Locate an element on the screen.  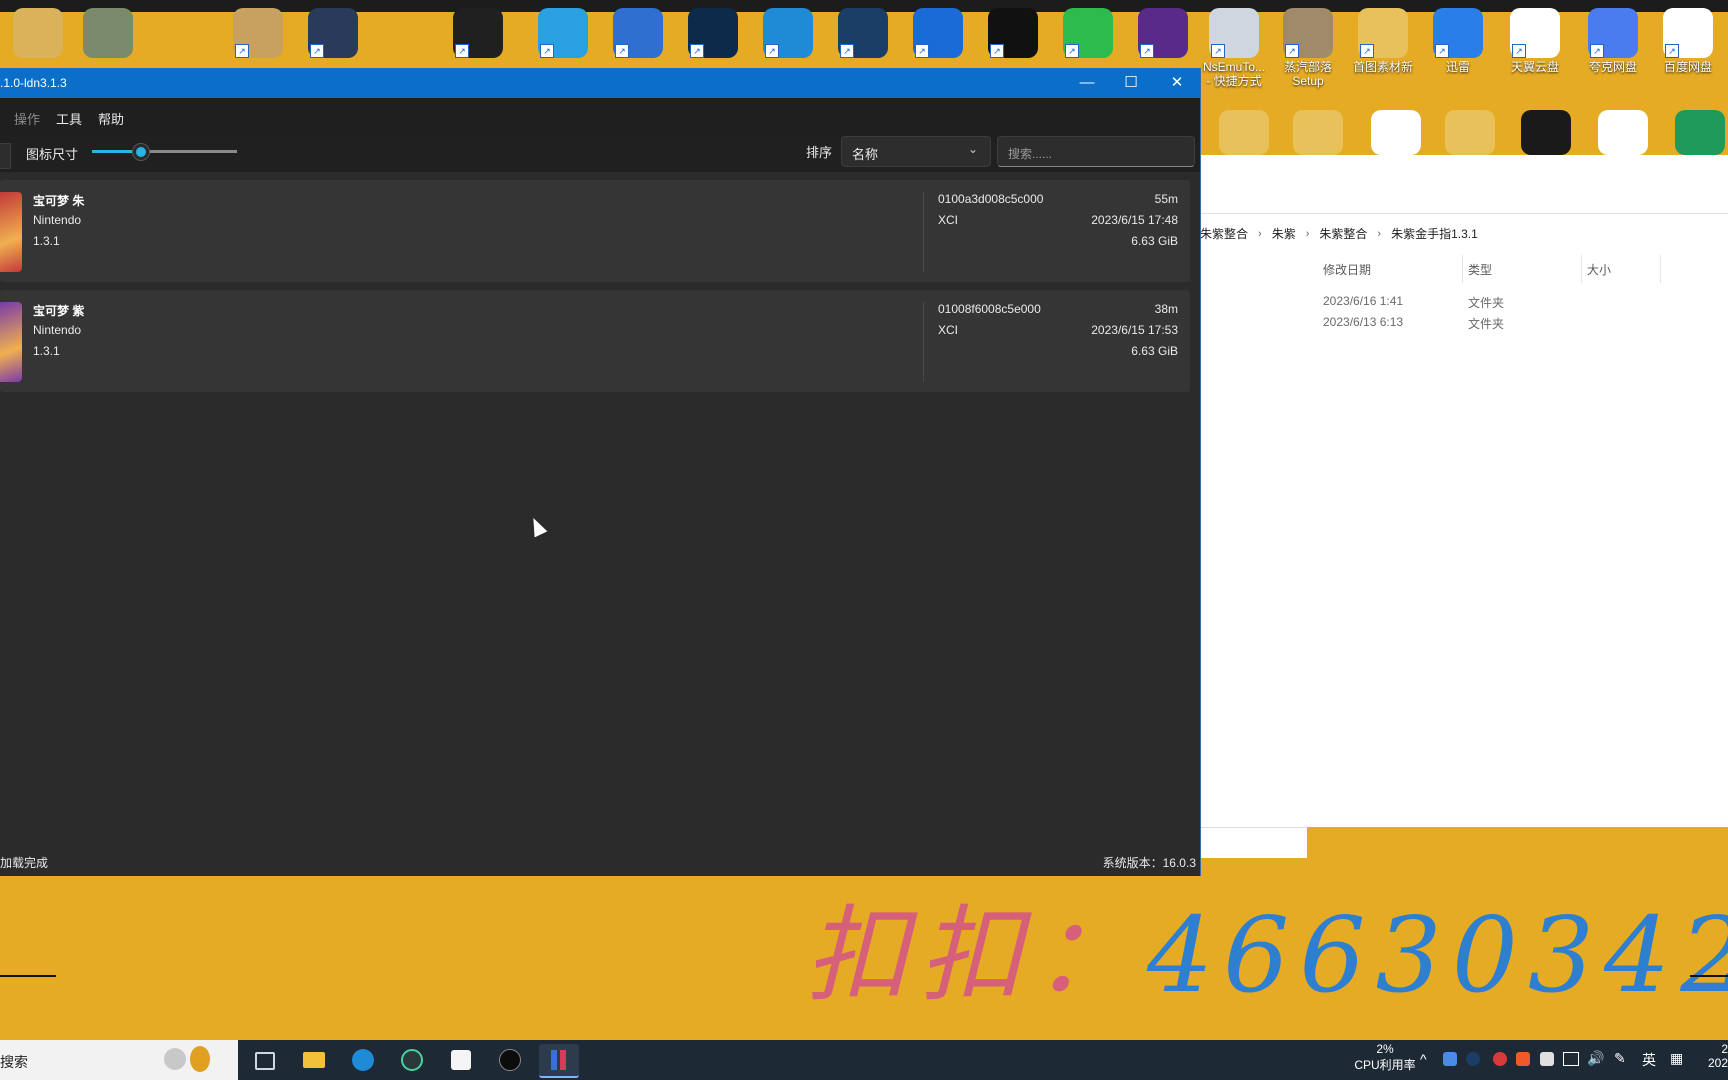
ime-indicator: 英 is located at coordinates (1649, 1060).